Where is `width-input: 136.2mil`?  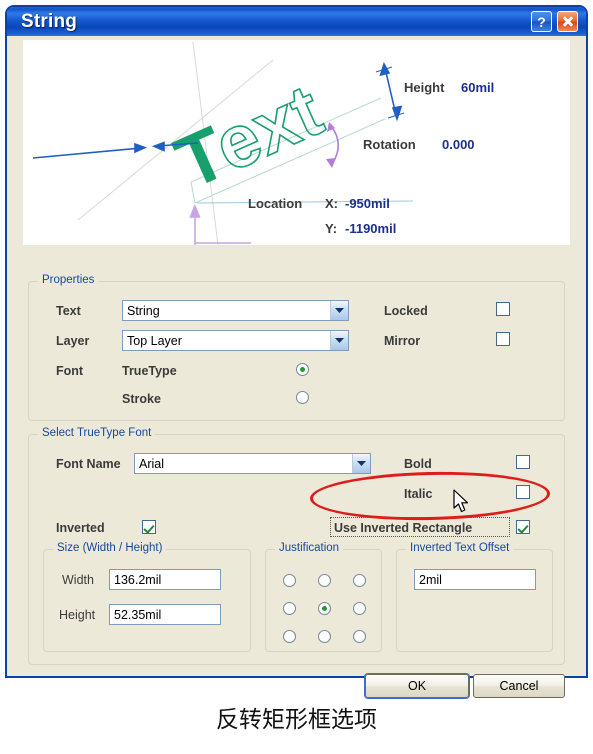 width-input: 136.2mil is located at coordinates (165, 579).